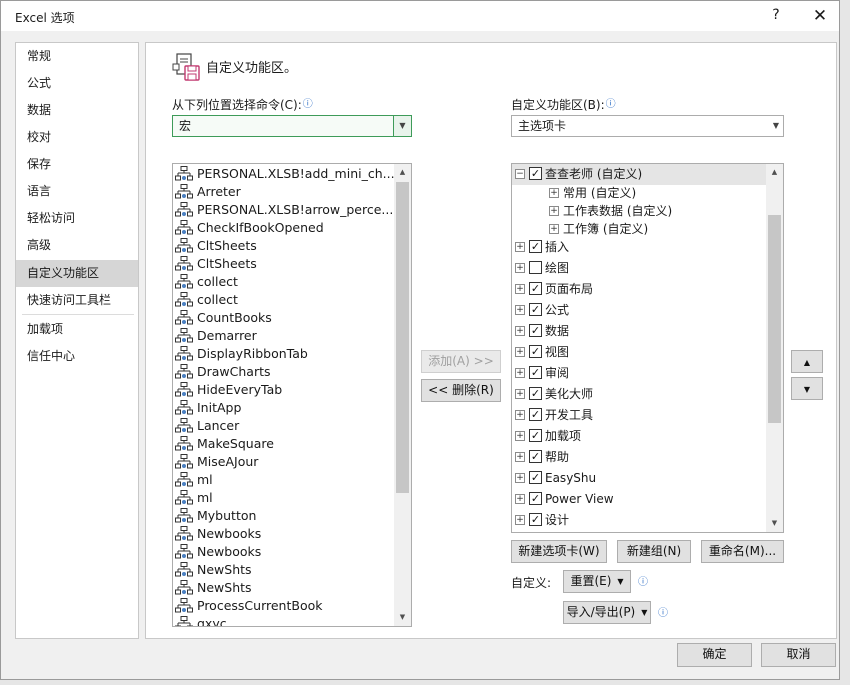 The height and width of the screenshot is (685, 850). What do you see at coordinates (284, 372) in the screenshot?
I see `list-item: DrawCharts` at bounding box center [284, 372].